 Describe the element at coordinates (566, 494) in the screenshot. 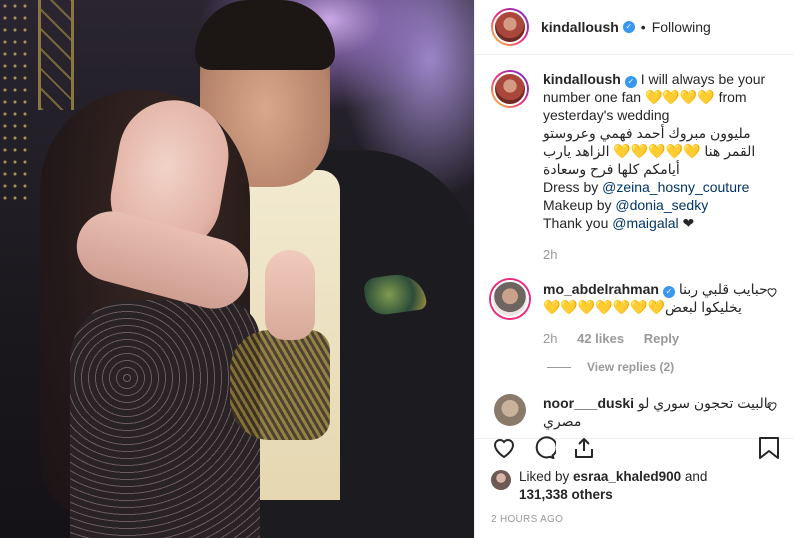

I see `likes-count: 131,338 others` at that location.